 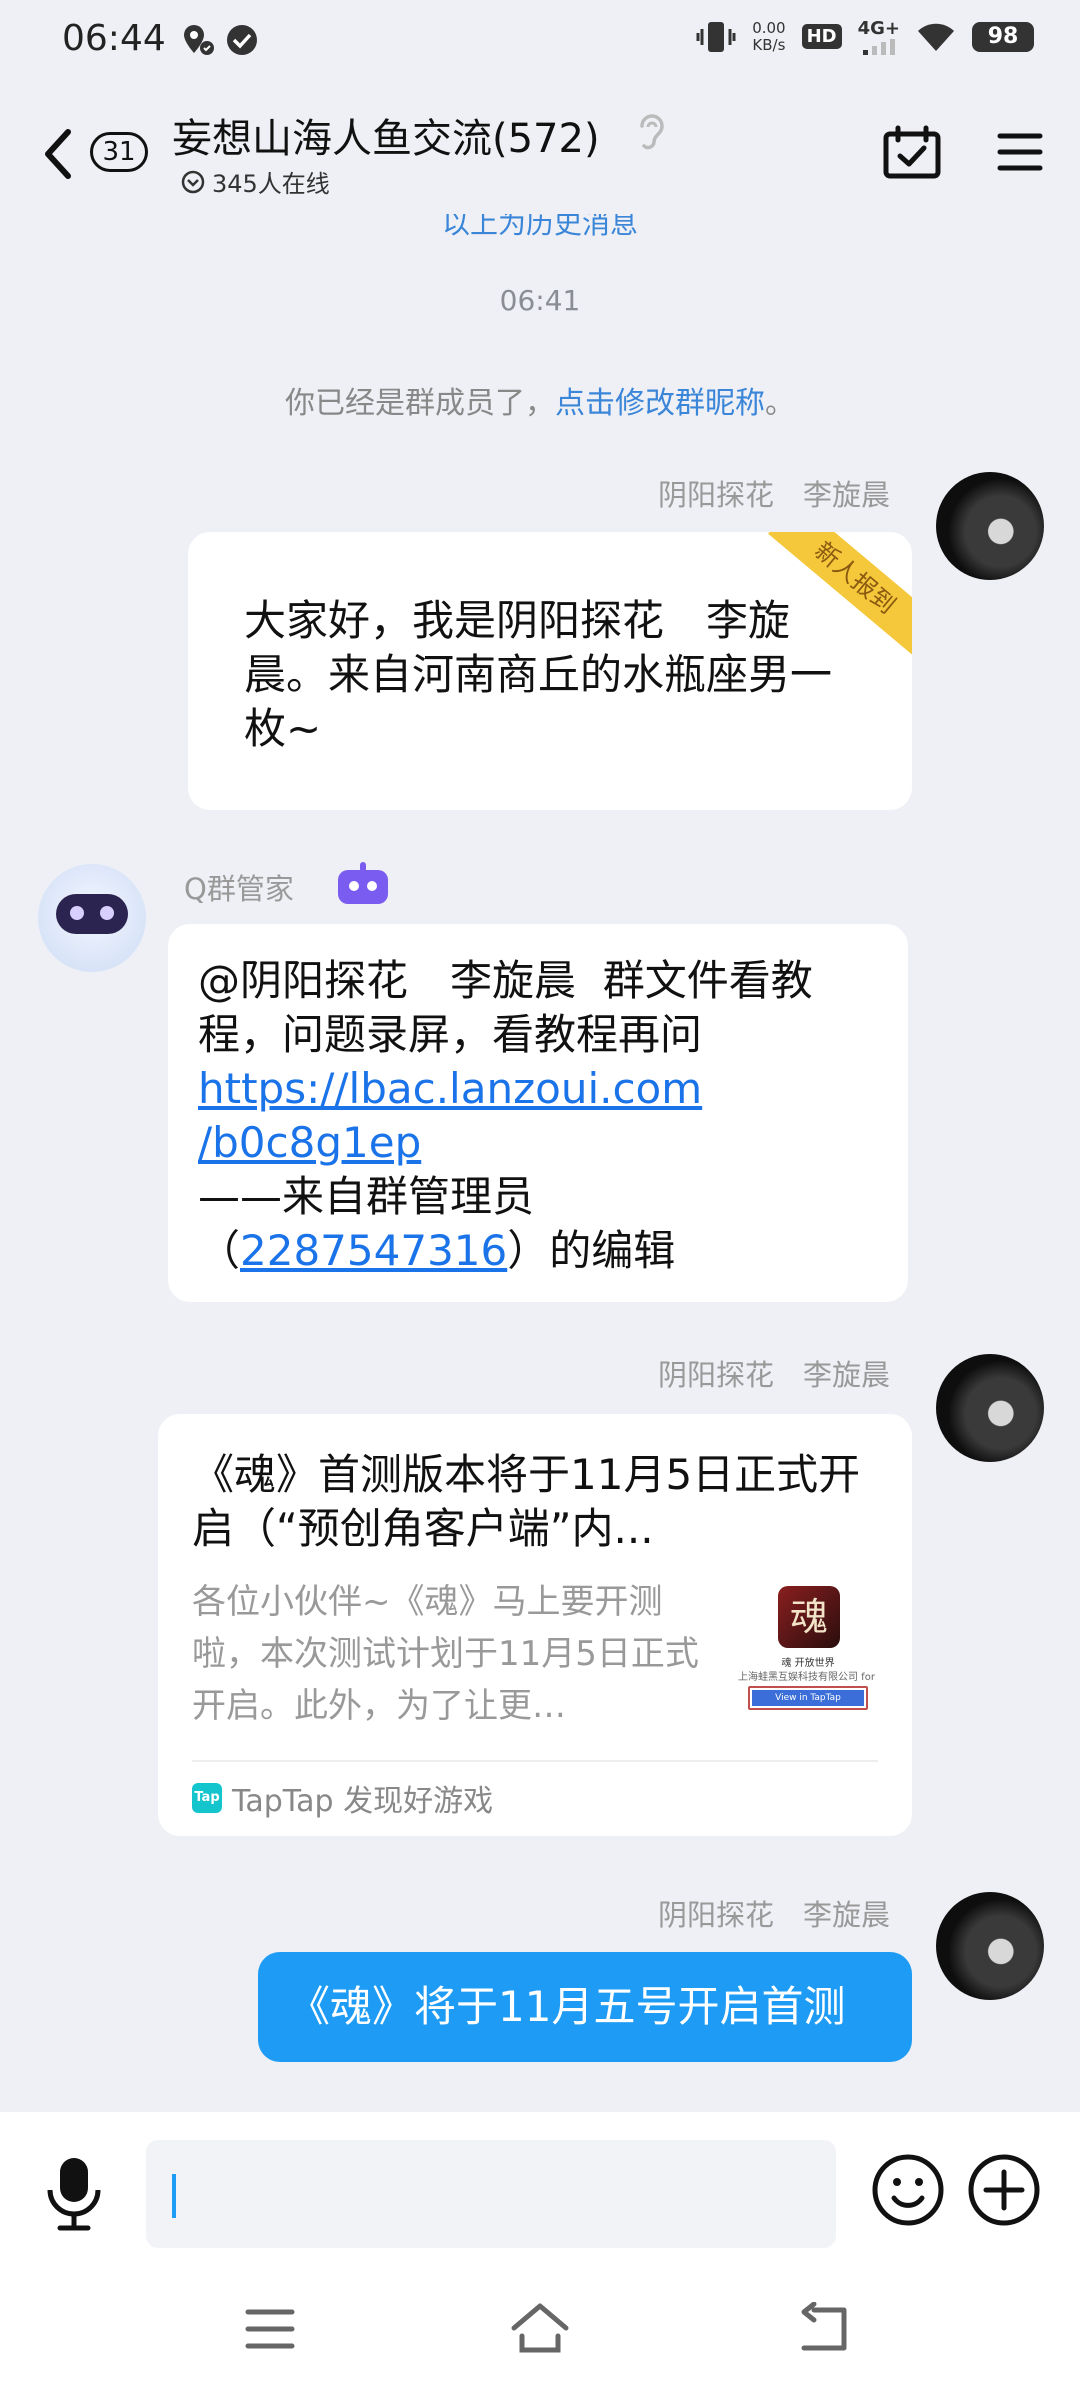 What do you see at coordinates (567, 2006) in the screenshot?
I see `message-text: 《魂》将于11月五号开启首测` at bounding box center [567, 2006].